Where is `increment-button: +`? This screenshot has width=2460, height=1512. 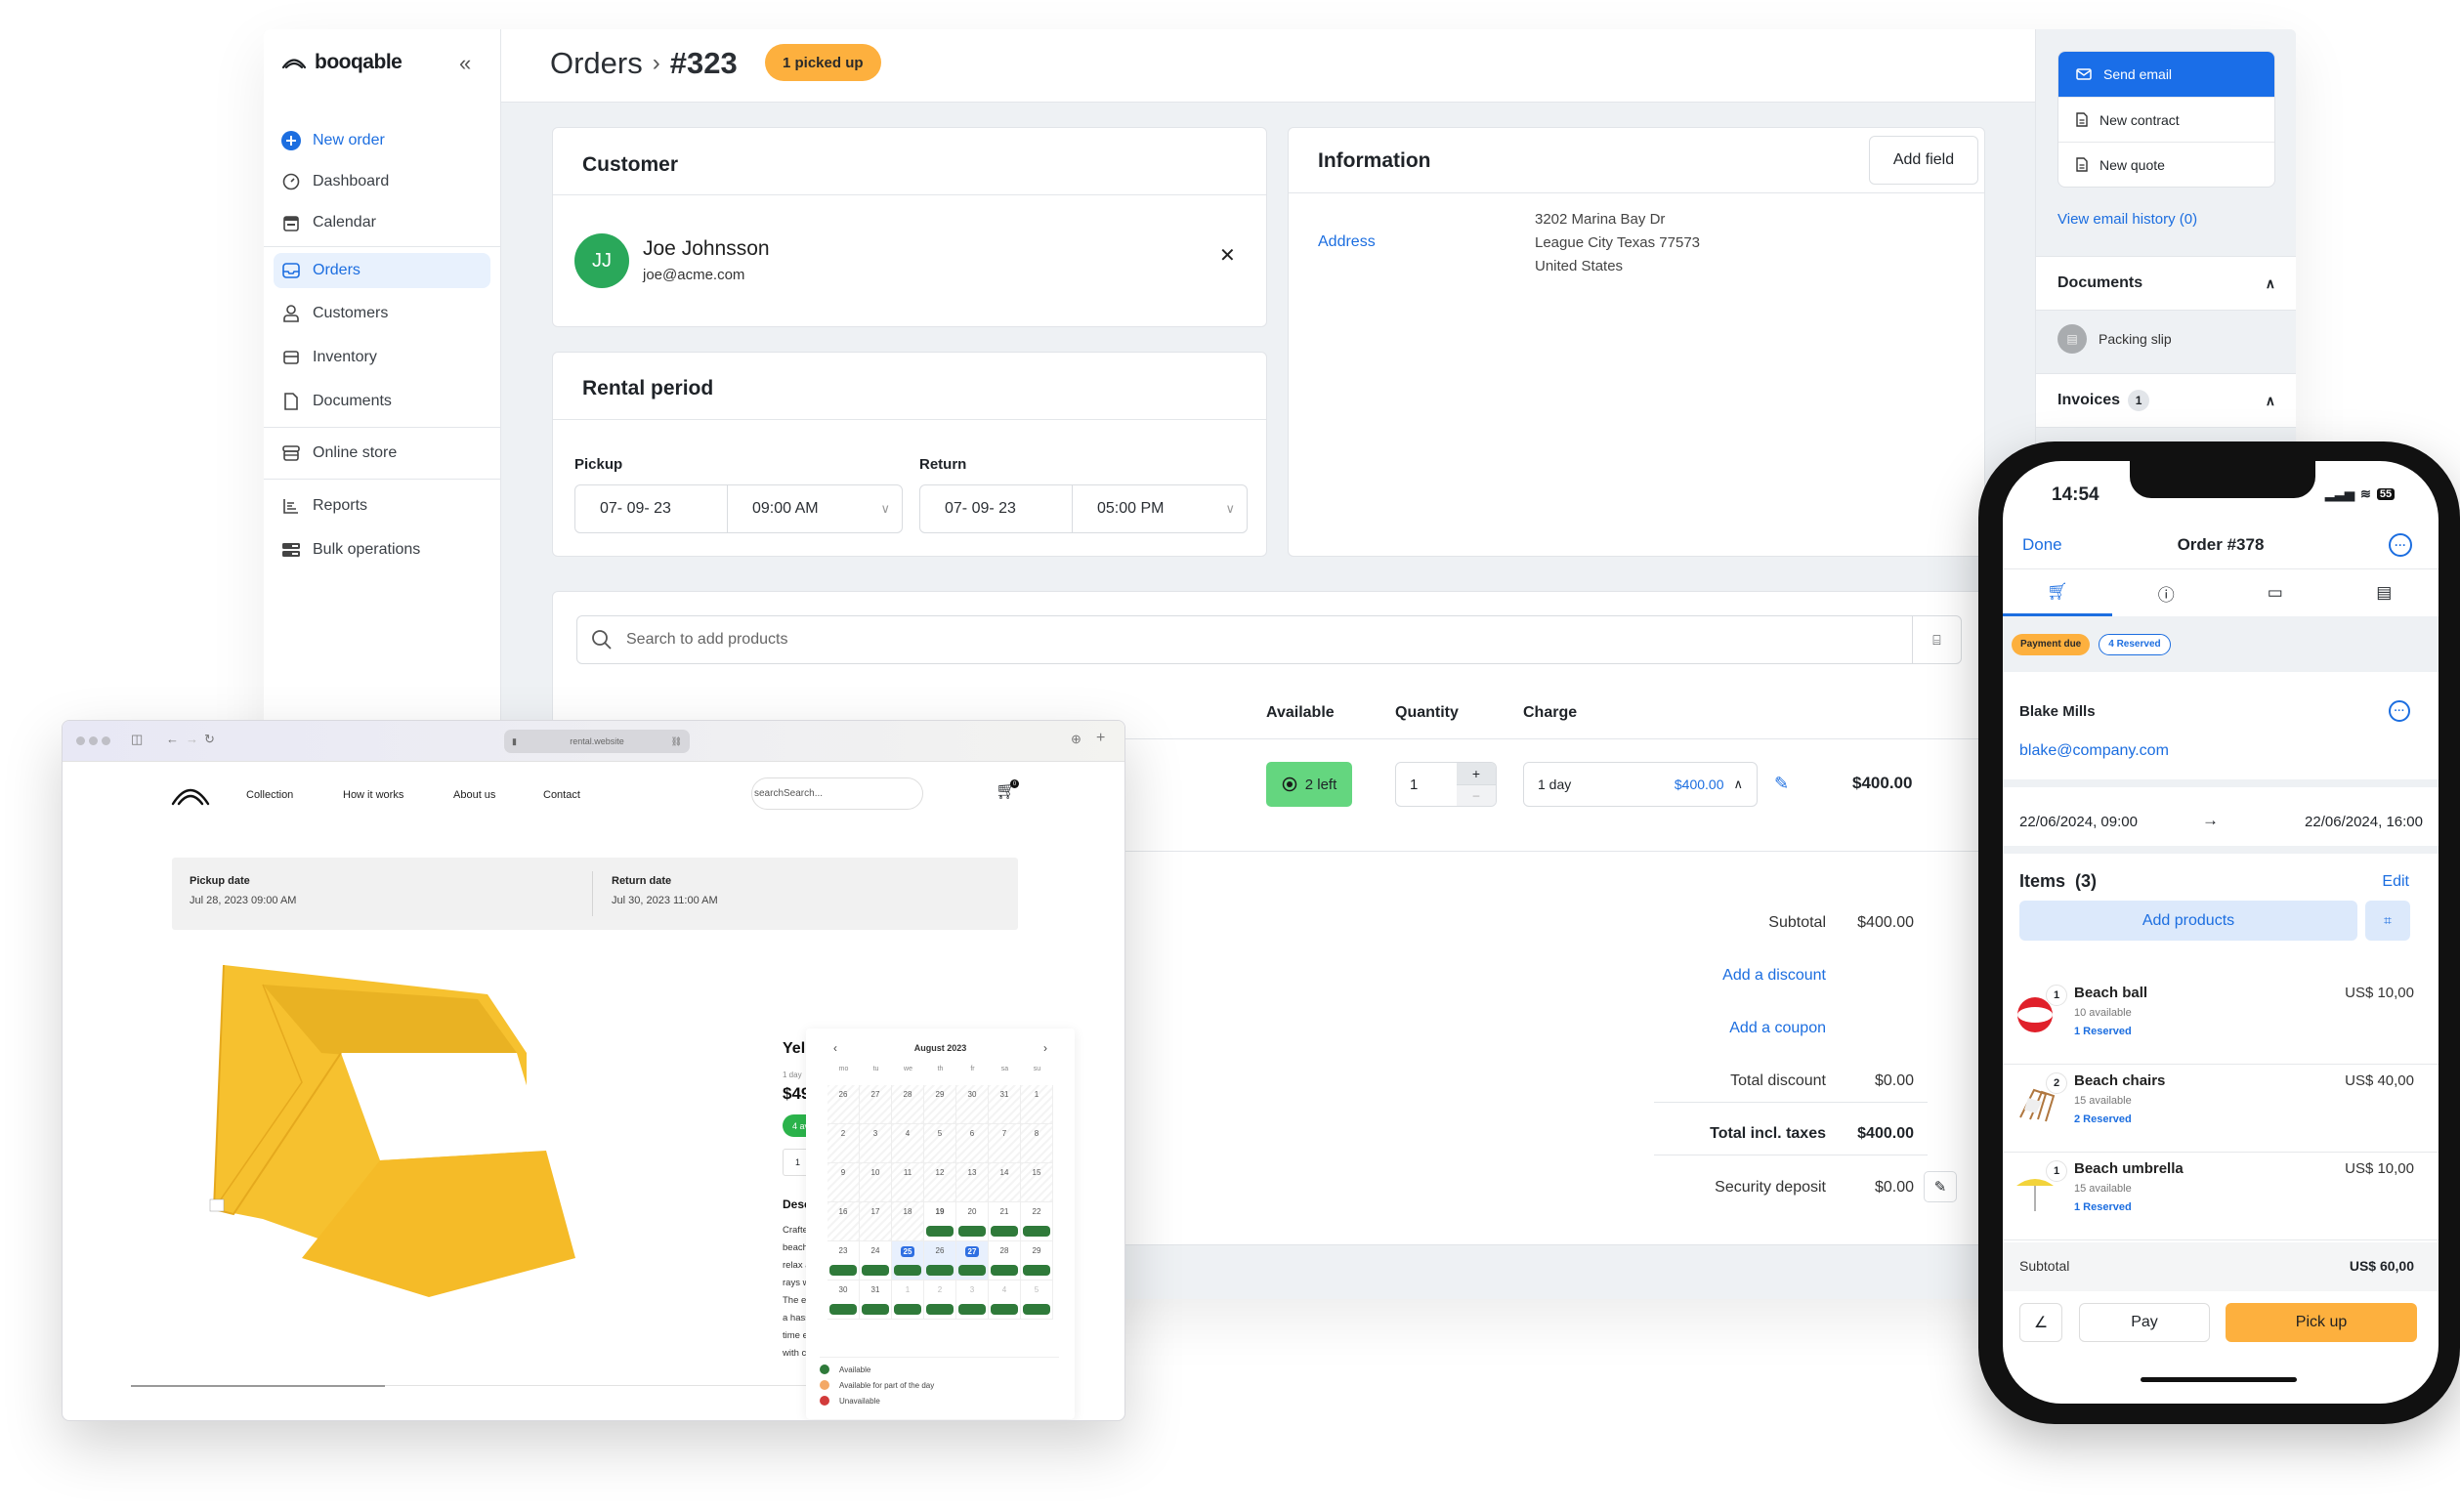
increment-button: + is located at coordinates (1476, 774).